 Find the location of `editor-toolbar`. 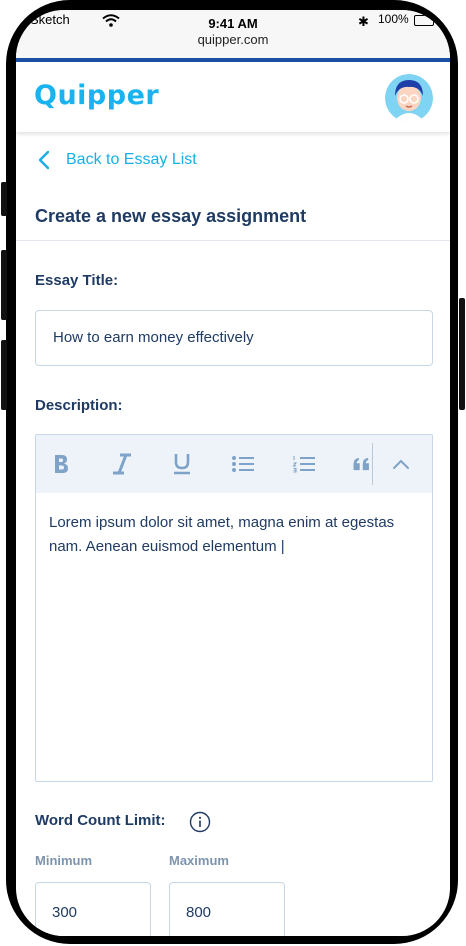

editor-toolbar is located at coordinates (234, 464).